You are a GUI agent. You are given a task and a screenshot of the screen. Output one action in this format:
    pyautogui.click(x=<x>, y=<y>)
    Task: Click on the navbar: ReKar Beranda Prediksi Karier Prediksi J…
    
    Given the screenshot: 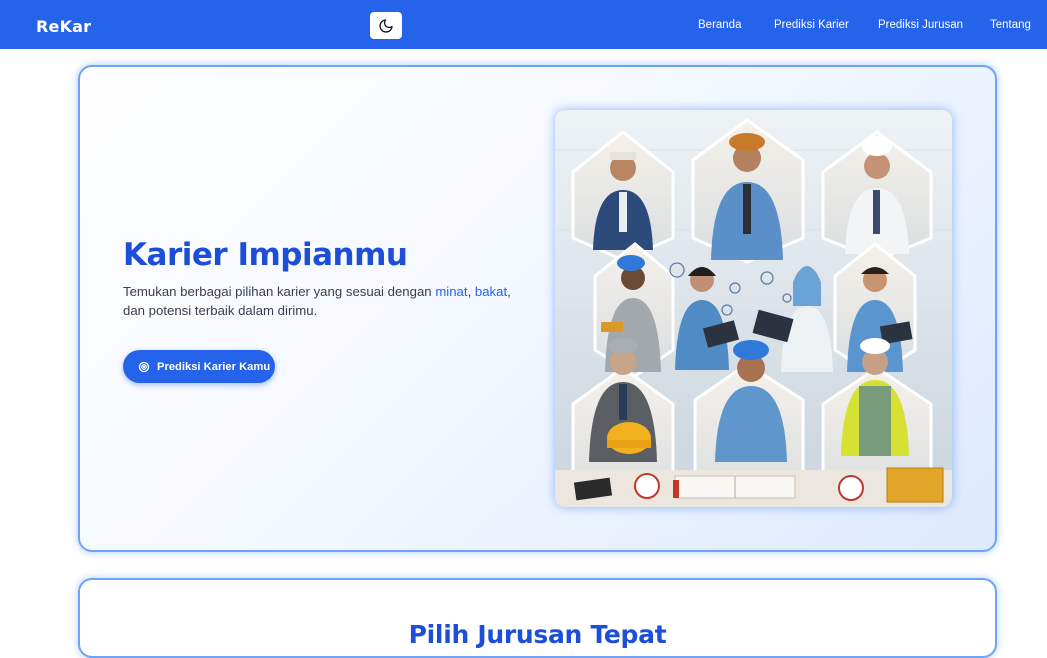 What is the action you would take?
    pyautogui.click(x=523, y=24)
    